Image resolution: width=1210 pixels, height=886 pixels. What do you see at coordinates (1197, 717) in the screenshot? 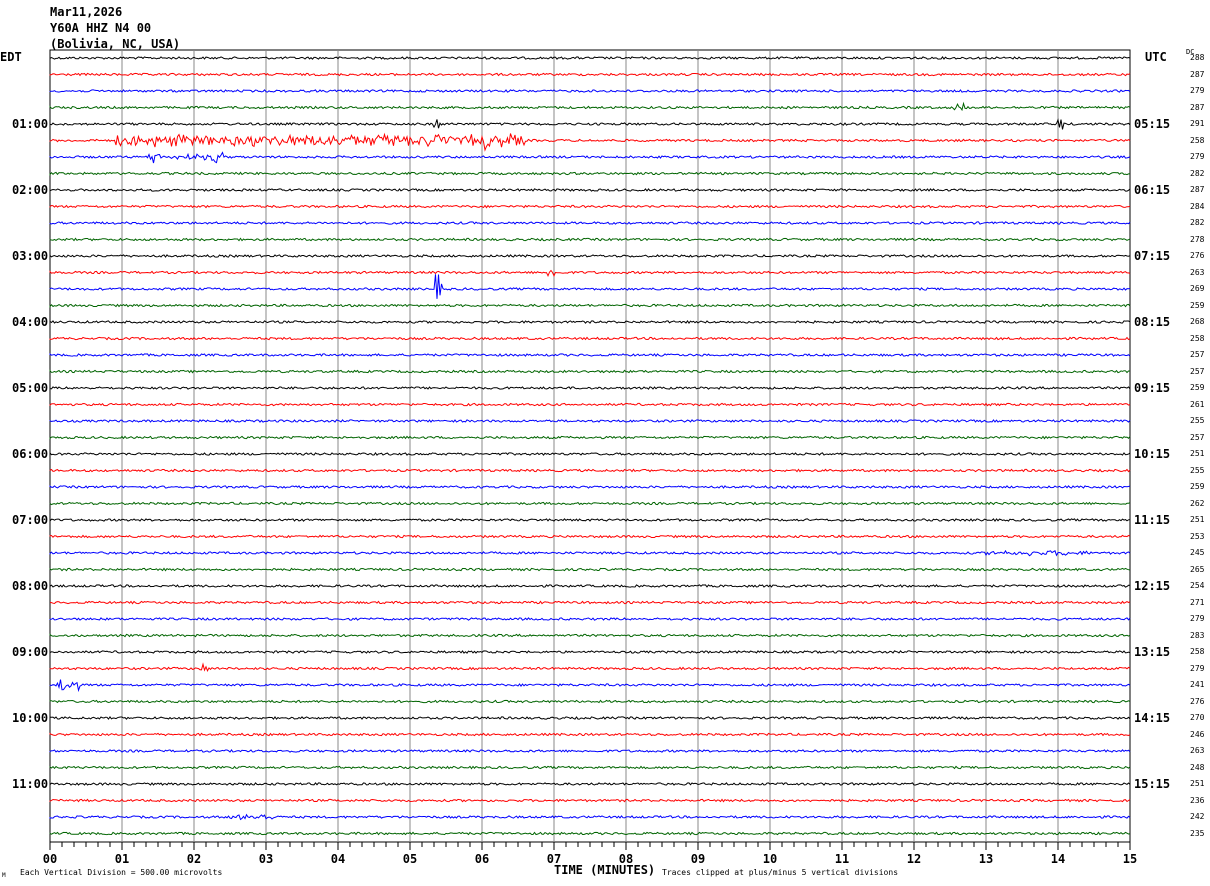
I see `dc-offset-label: 270` at bounding box center [1197, 717].